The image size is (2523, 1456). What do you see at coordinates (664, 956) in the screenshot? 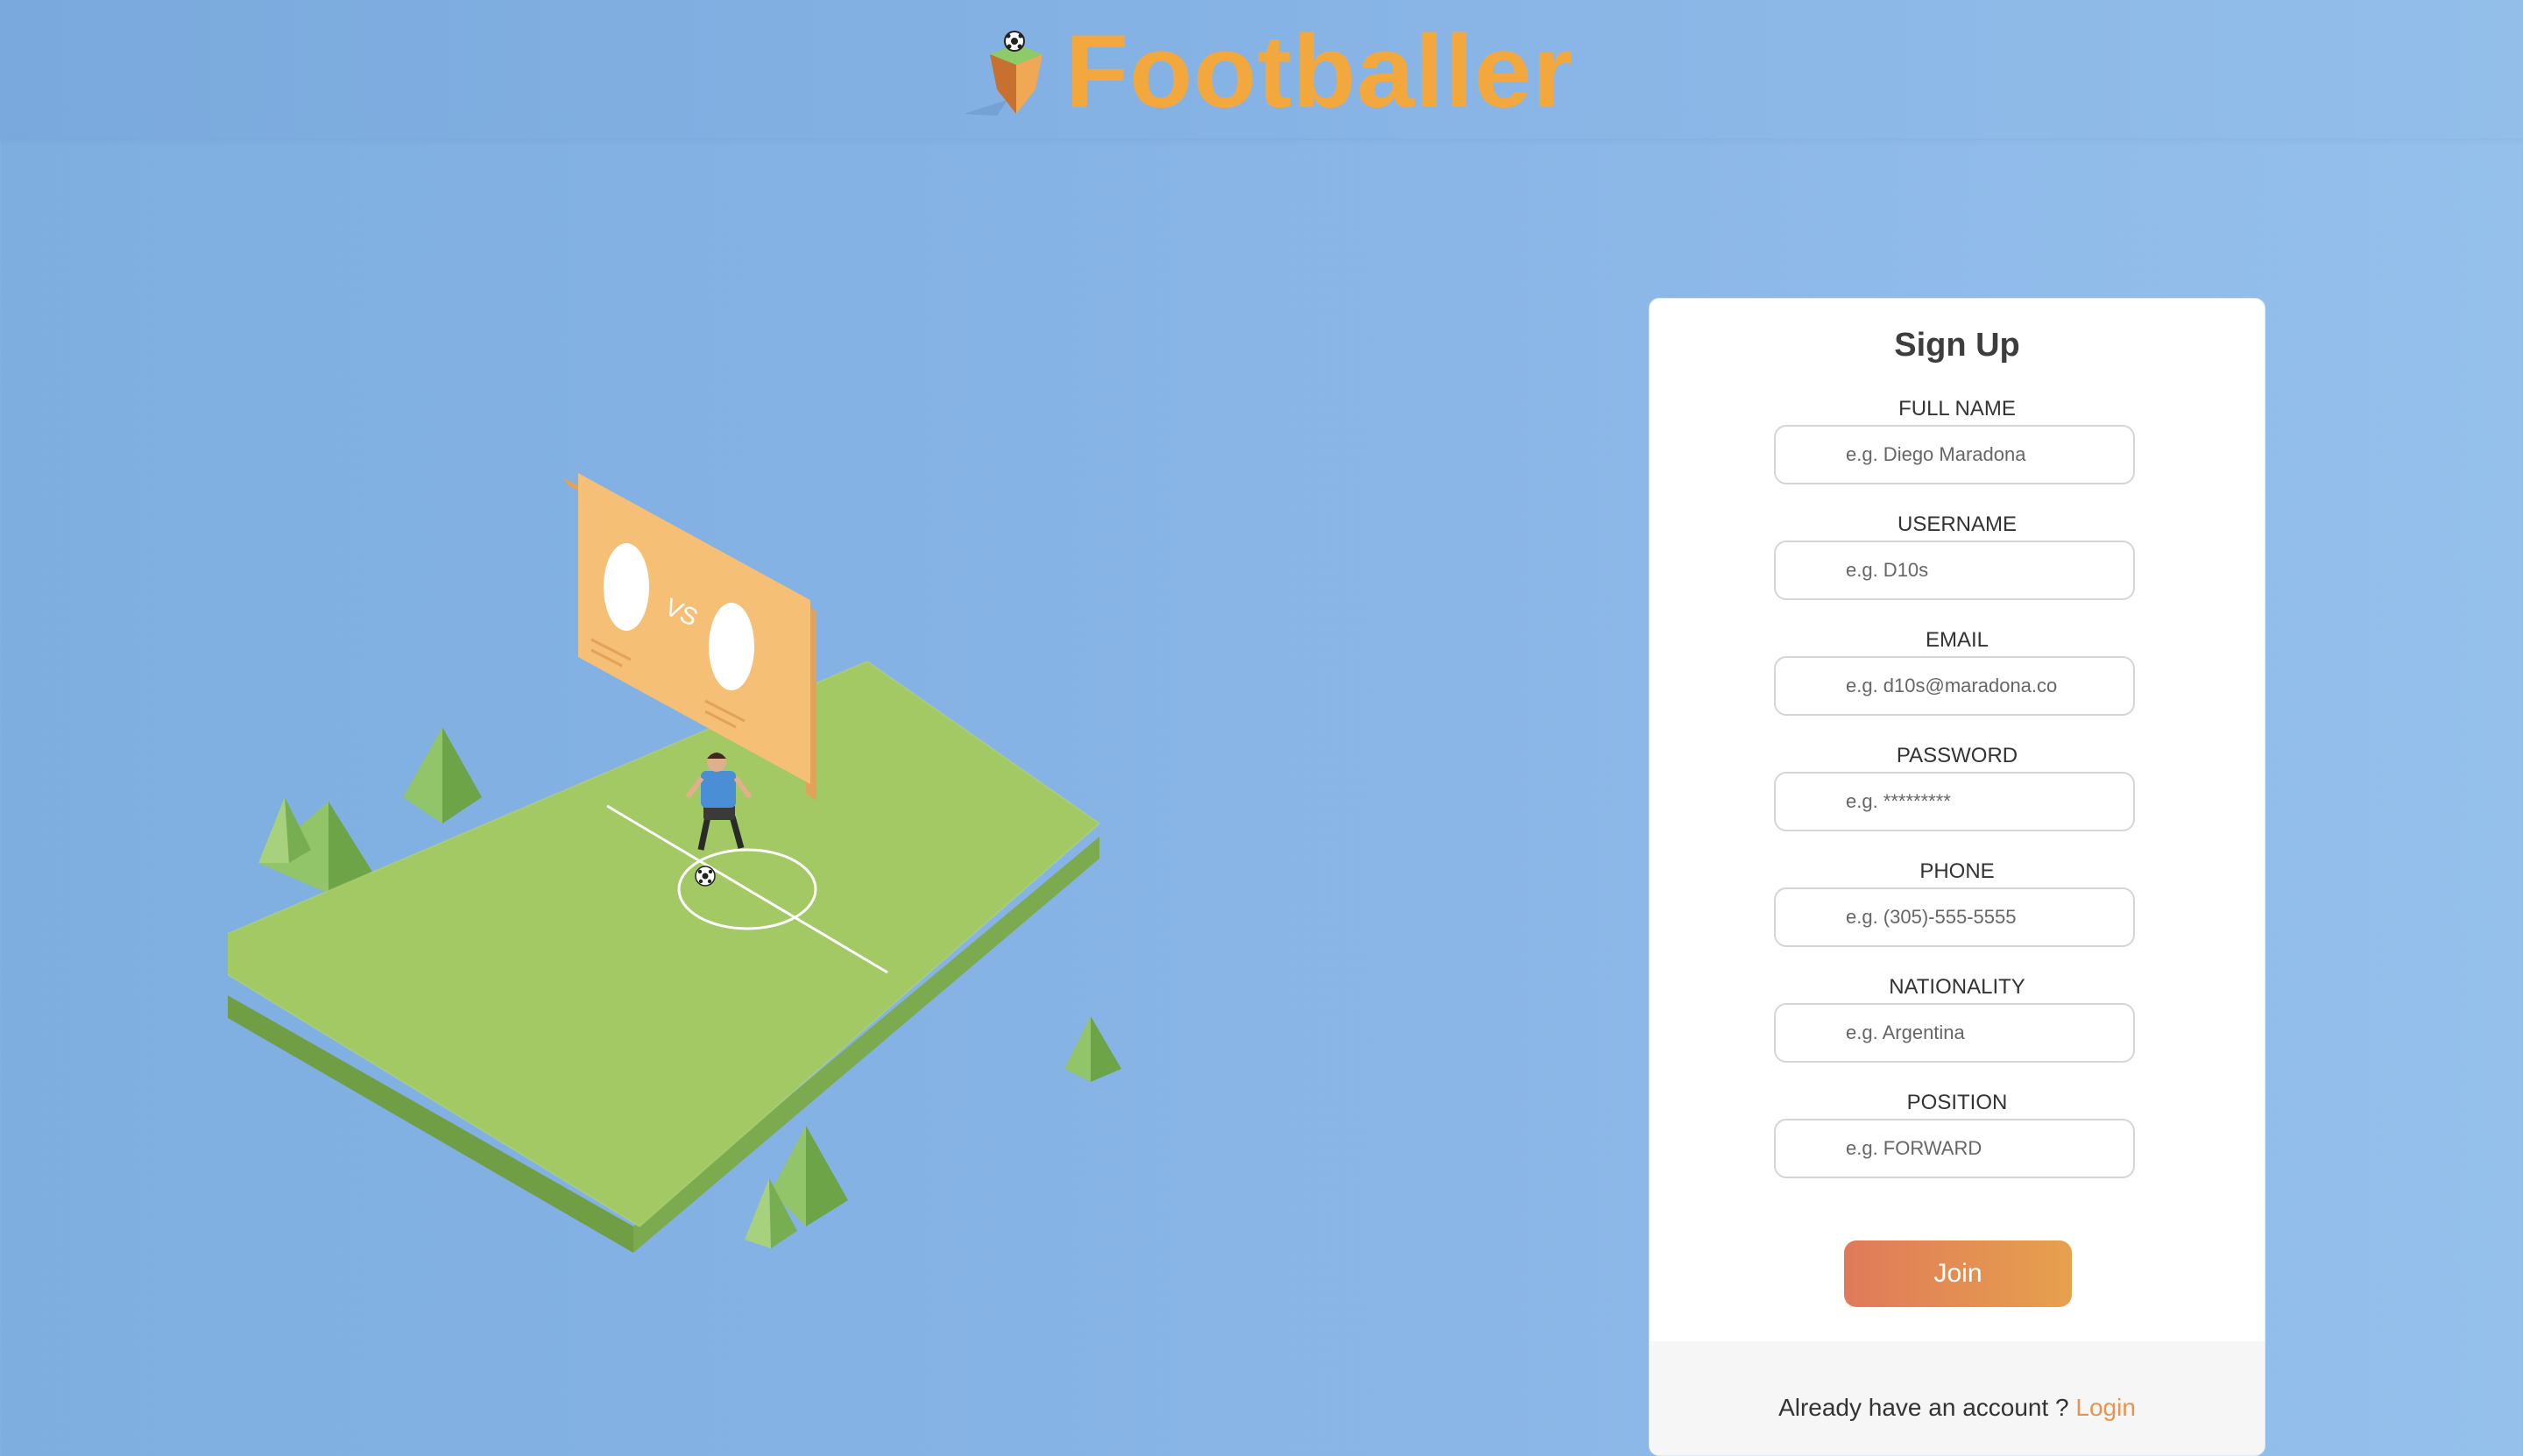
I see `pitch` at bounding box center [664, 956].